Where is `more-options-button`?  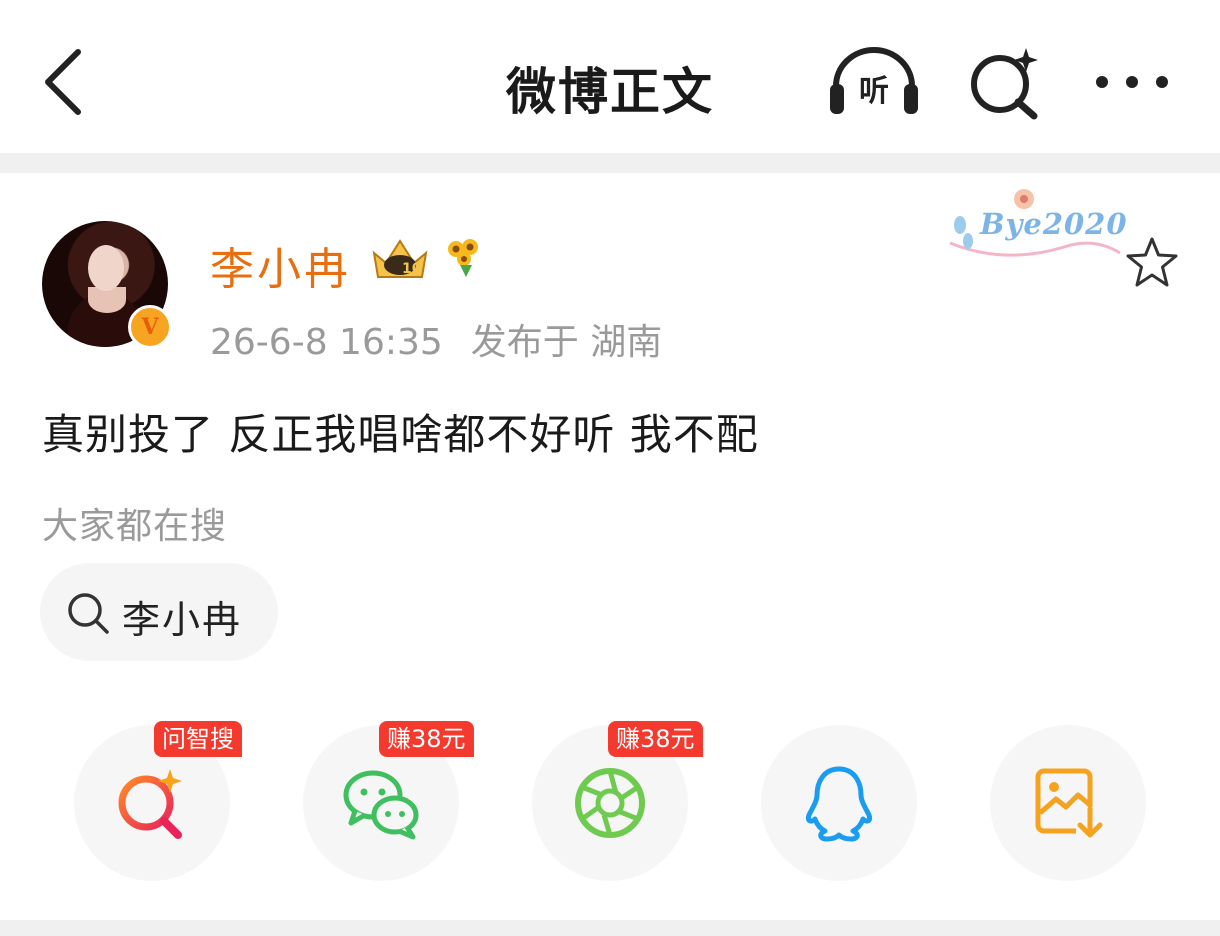 more-options-button is located at coordinates (1132, 82).